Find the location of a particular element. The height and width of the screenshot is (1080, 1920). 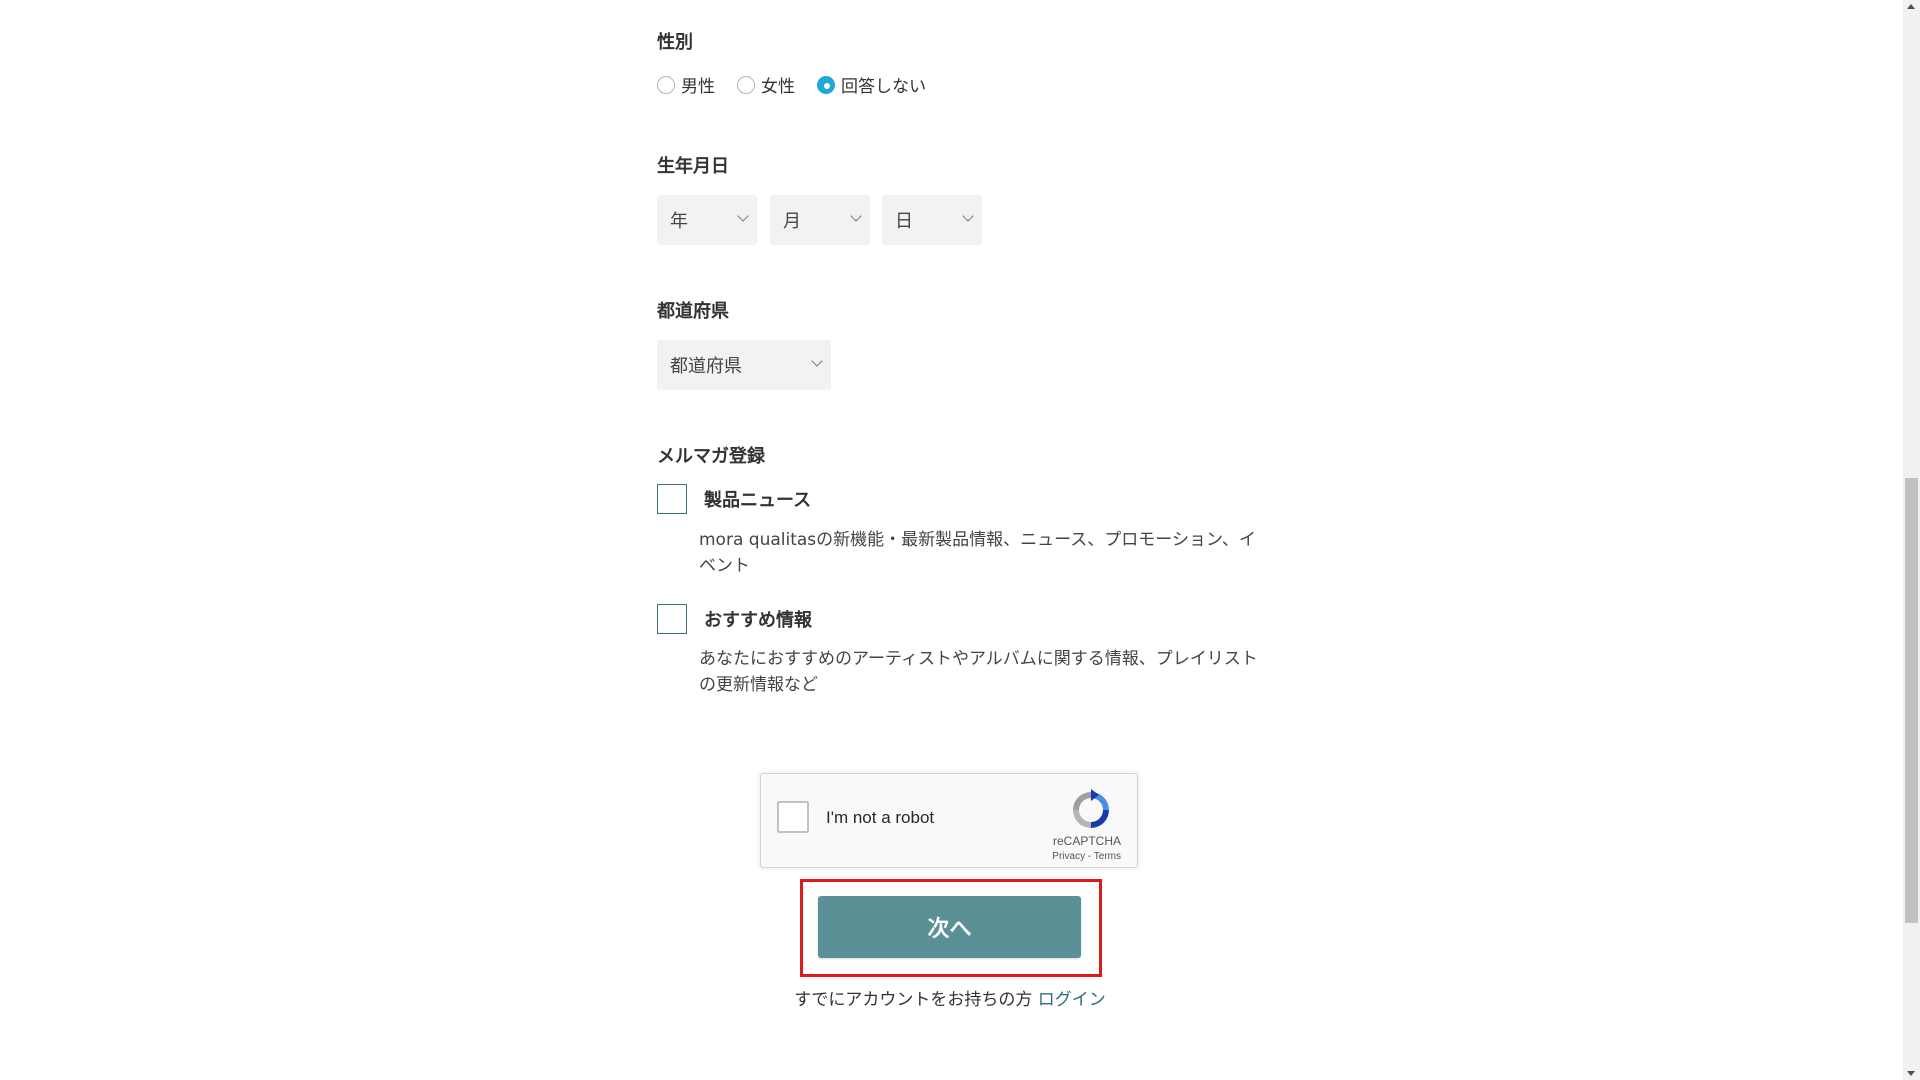

newsletter-recommendations: おすすめ情報 is located at coordinates (734, 619).